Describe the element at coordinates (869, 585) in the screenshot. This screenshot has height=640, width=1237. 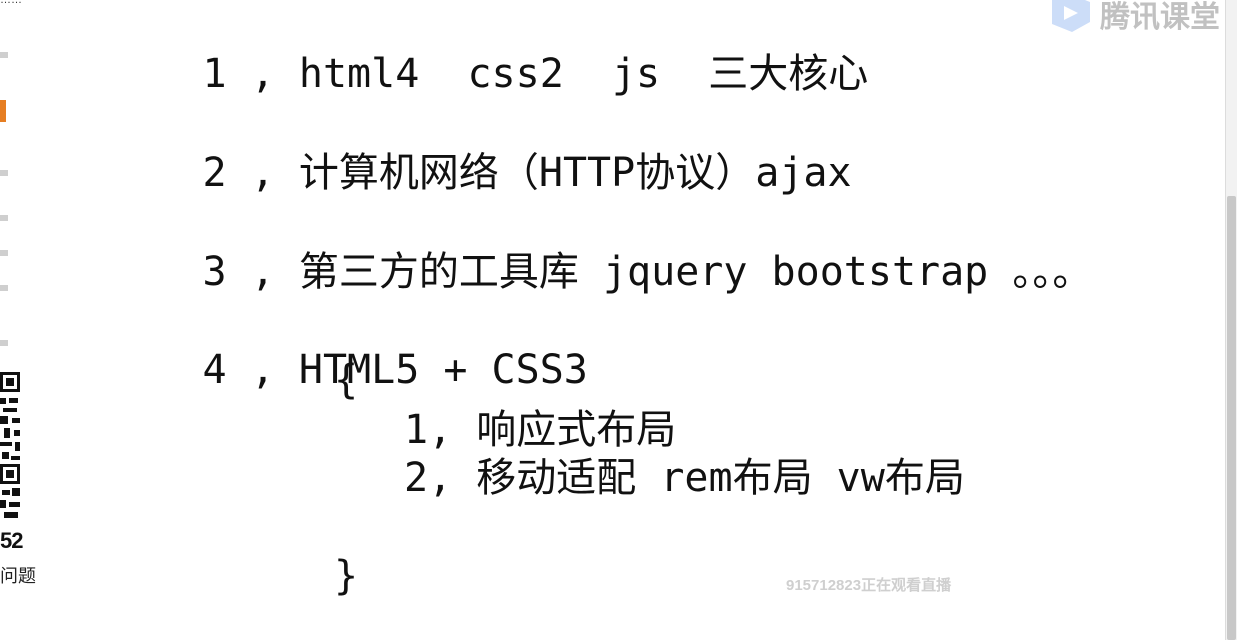
I see `viewers-overlay: 915712823正在观看直播` at that location.